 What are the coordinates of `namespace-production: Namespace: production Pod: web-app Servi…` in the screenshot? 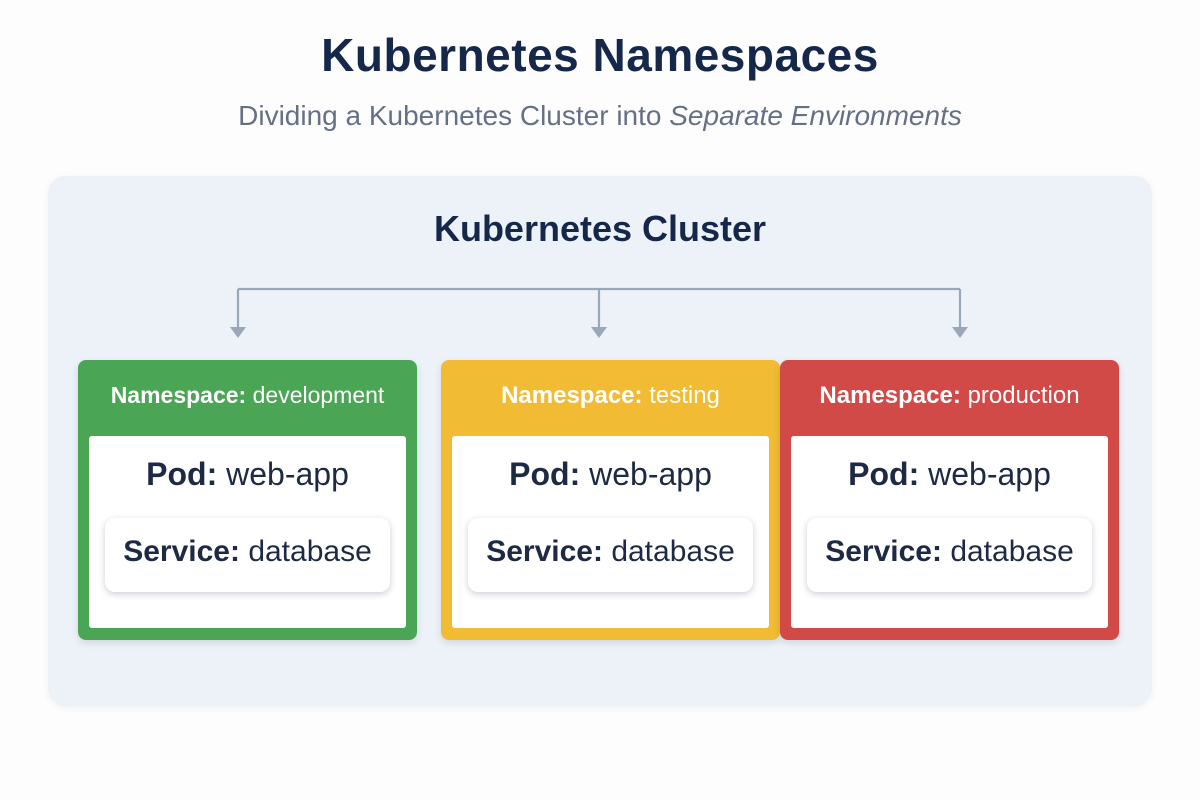 It's located at (949, 500).